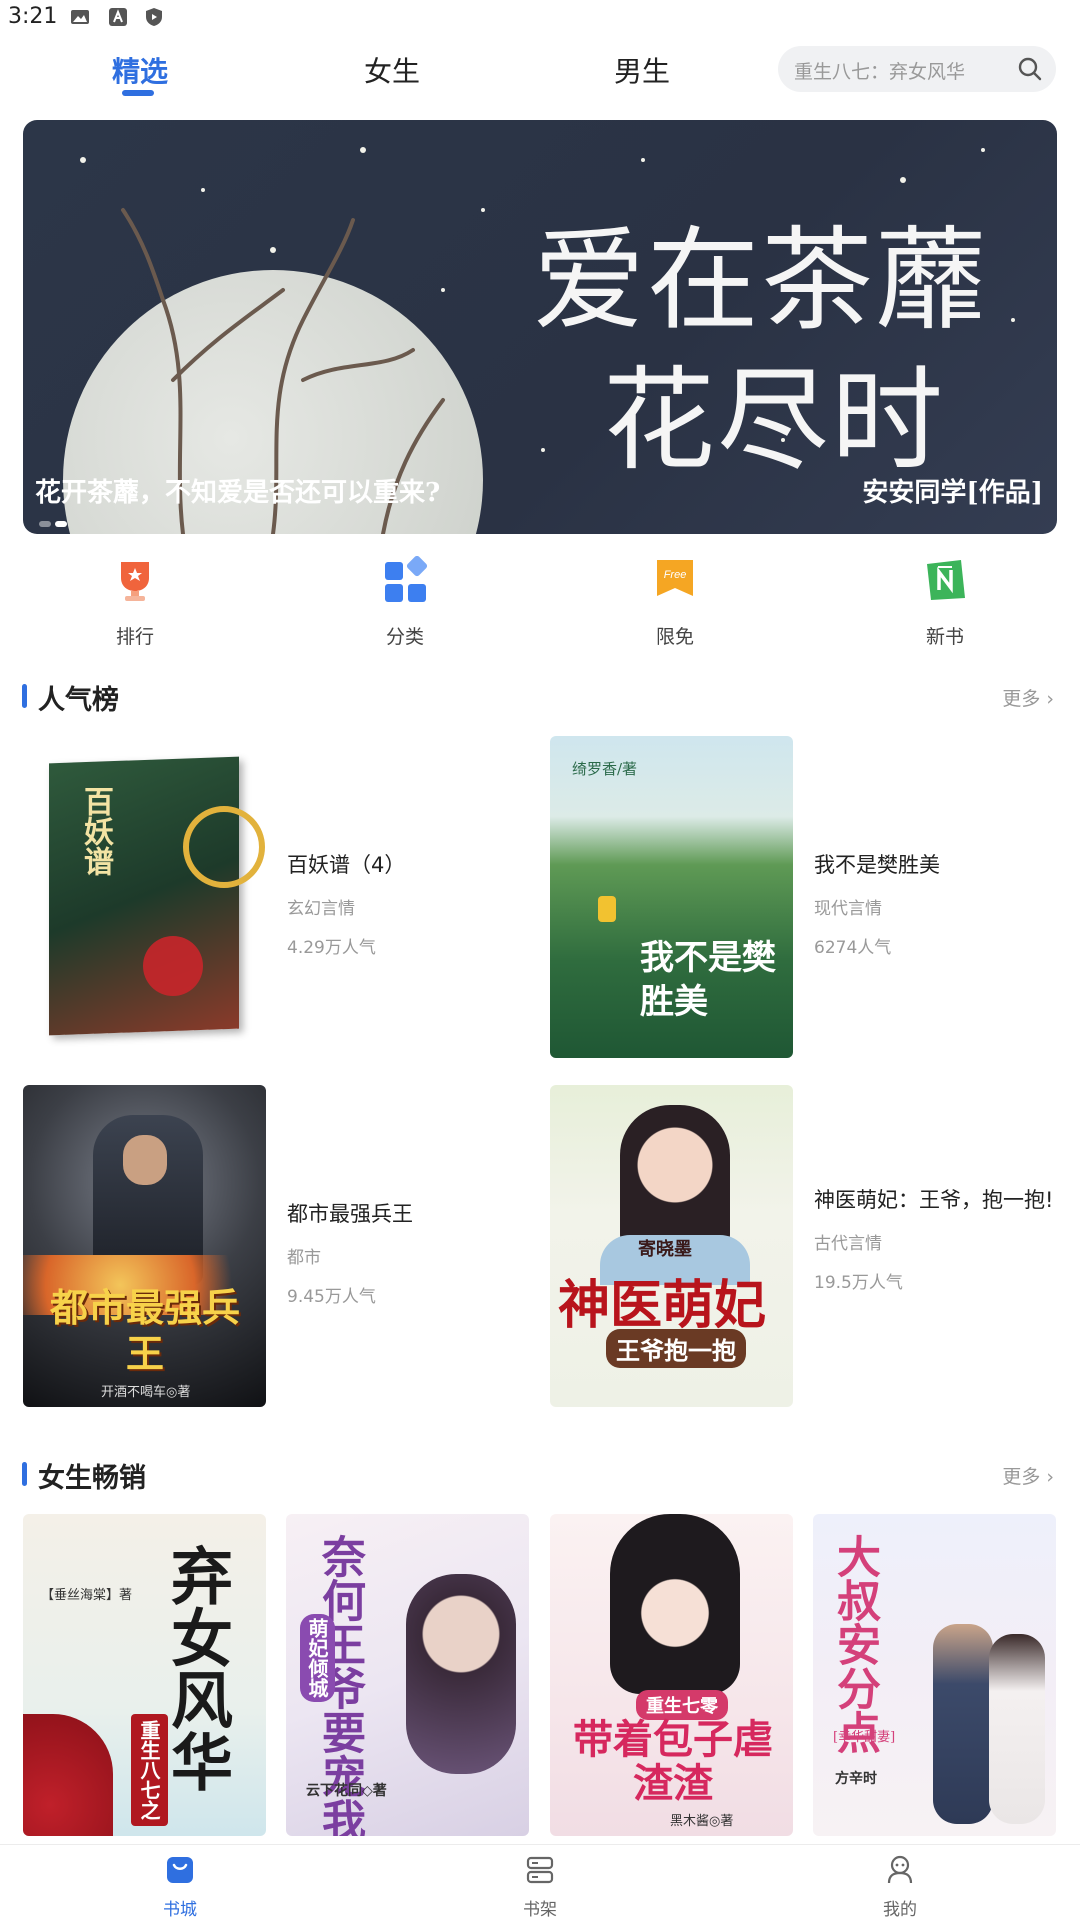 This screenshot has height=1921, width=1080. I want to click on book-popularity: 9.45万人气, so click(331, 1297).